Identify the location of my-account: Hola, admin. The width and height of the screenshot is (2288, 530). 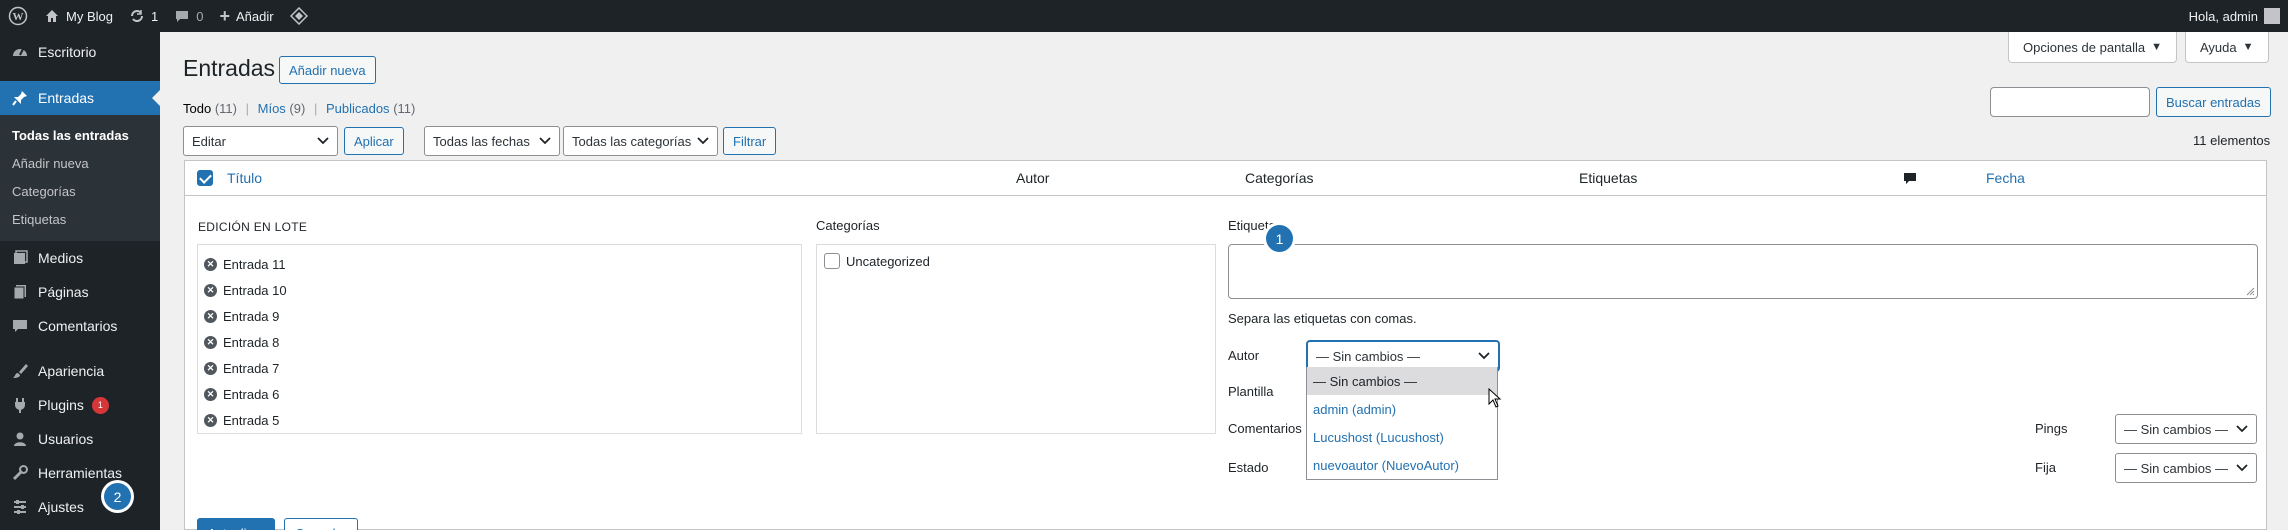
(2238, 16).